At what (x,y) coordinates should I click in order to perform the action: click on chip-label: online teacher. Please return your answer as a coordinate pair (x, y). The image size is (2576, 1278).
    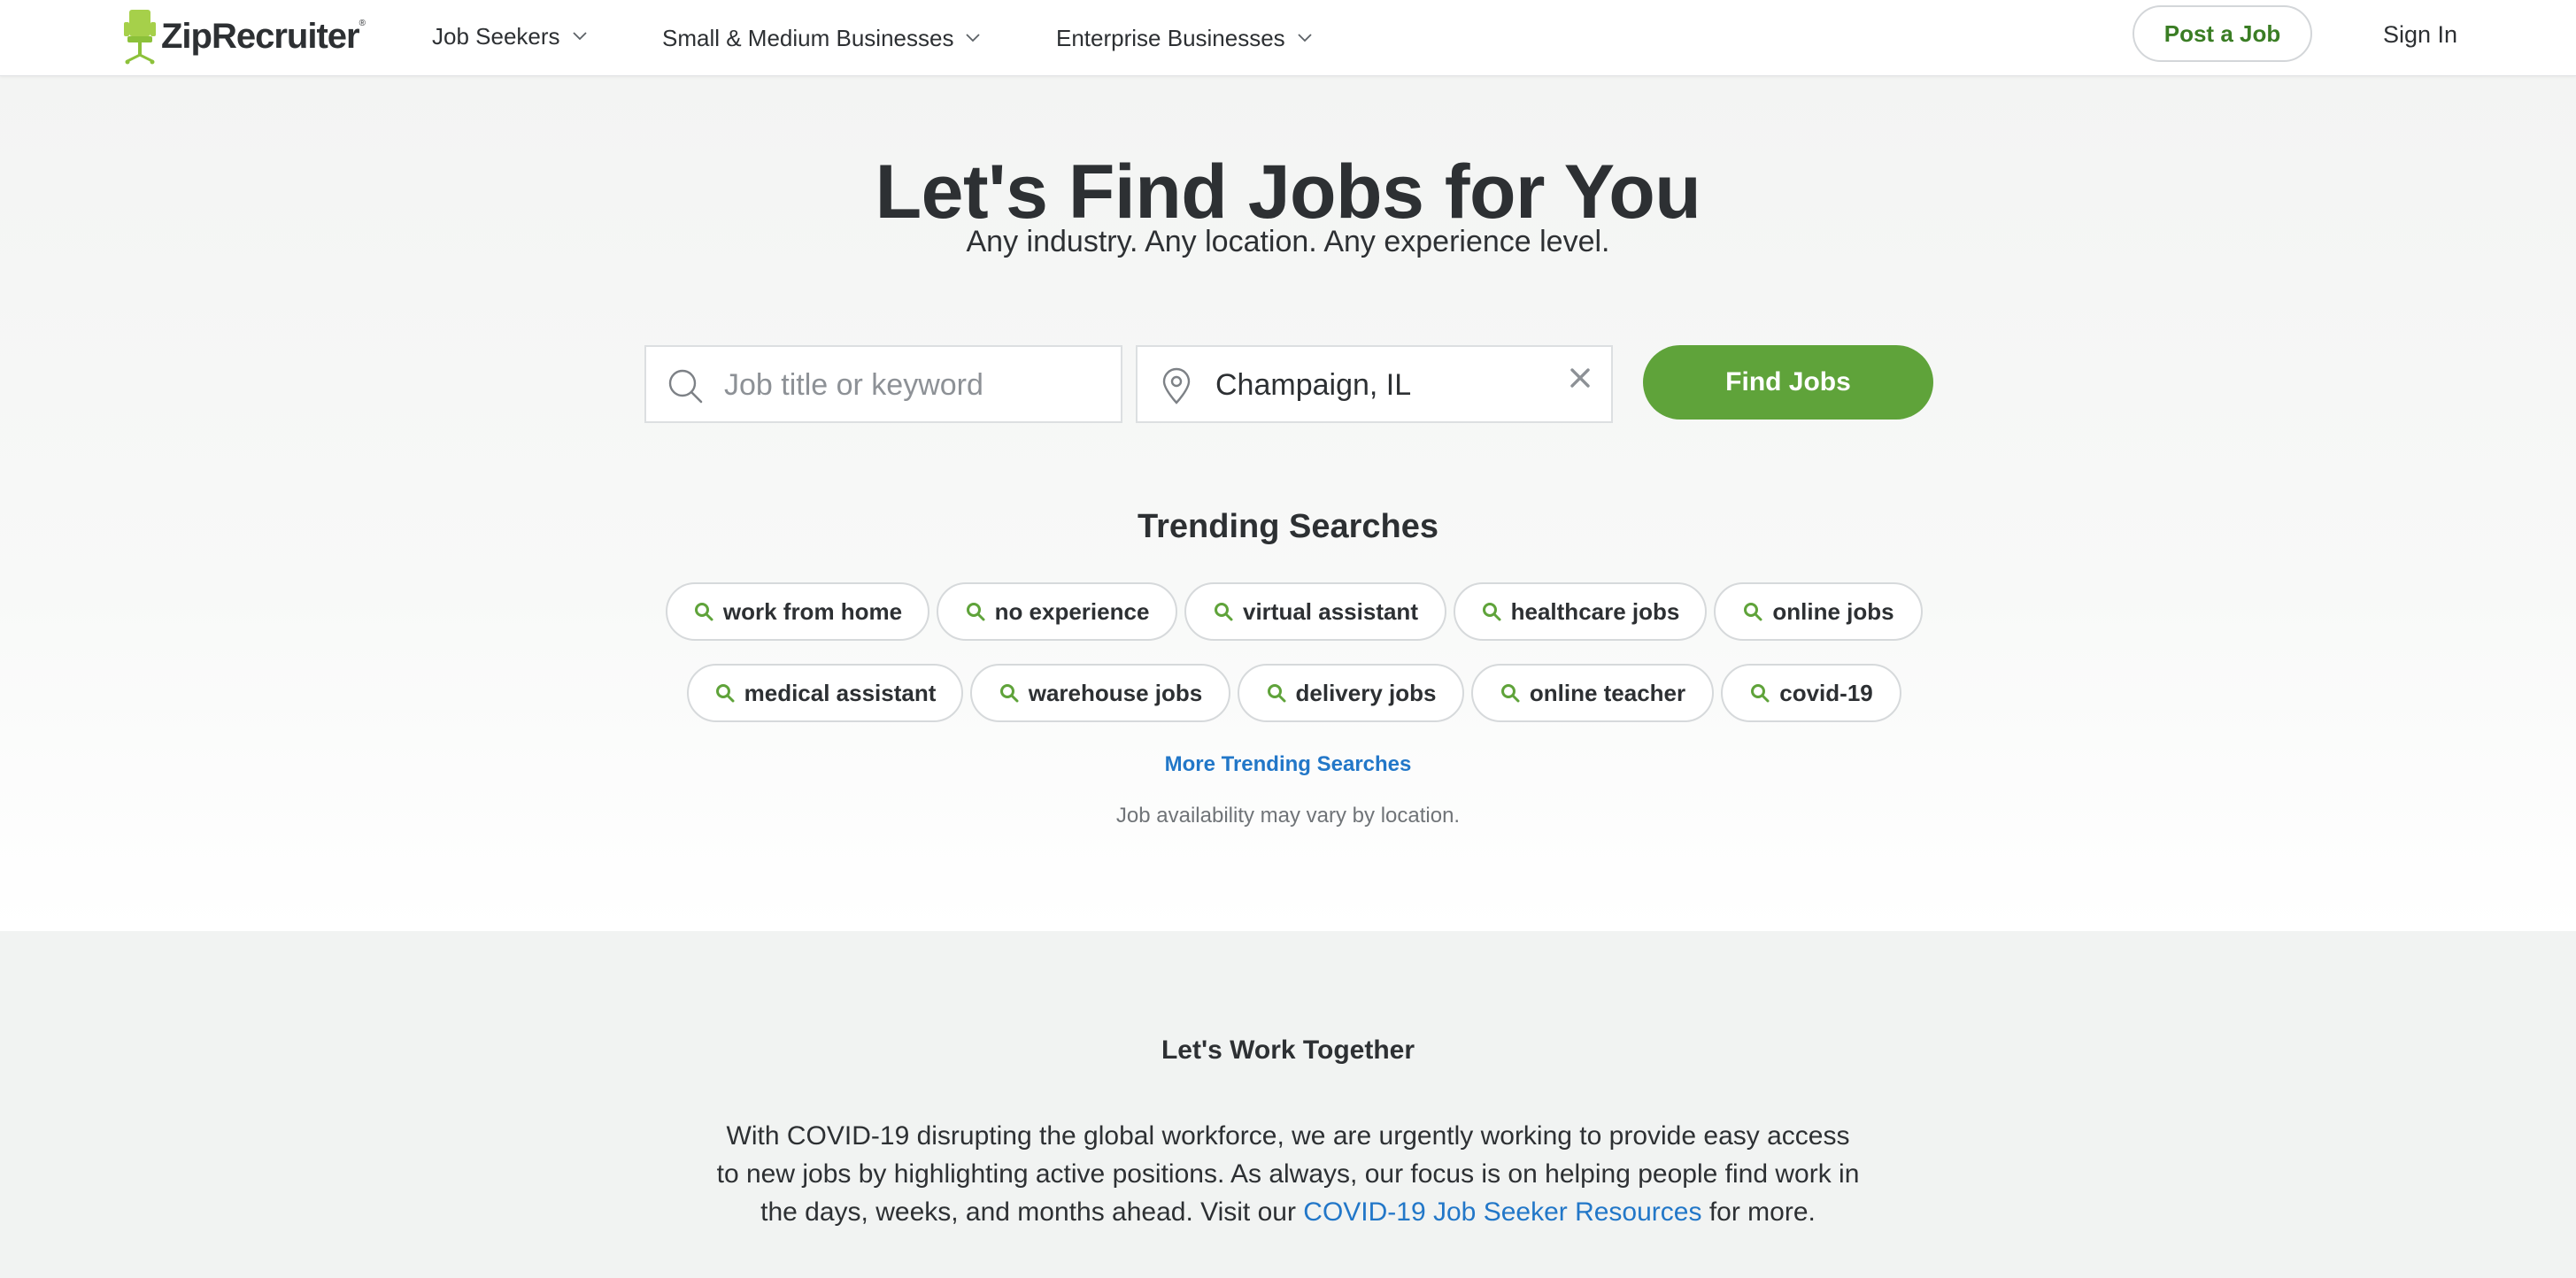
    Looking at the image, I should click on (1607, 692).